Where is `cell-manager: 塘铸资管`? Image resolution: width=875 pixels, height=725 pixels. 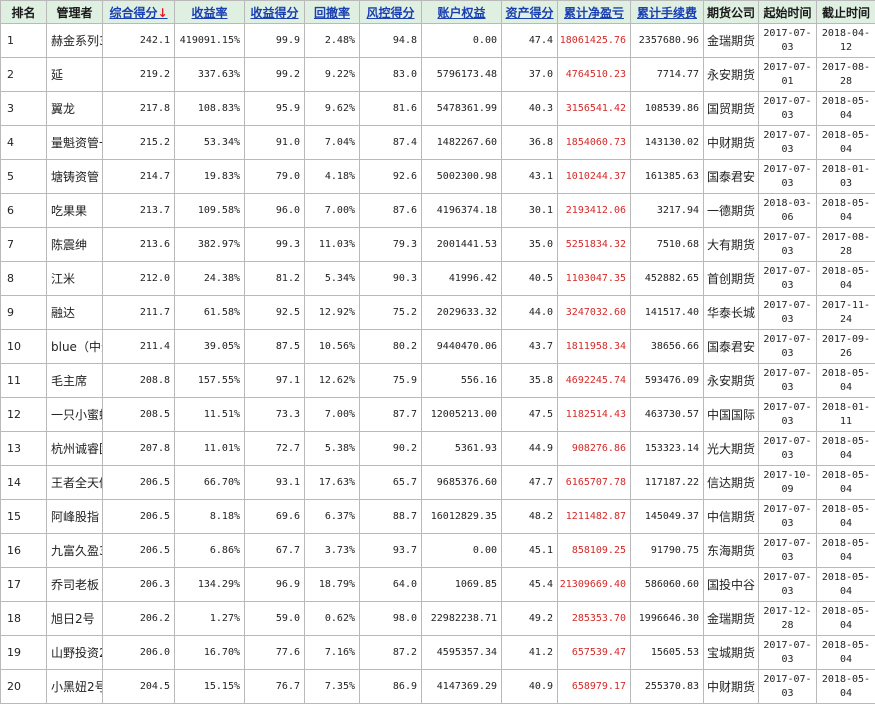 cell-manager: 塘铸资管 is located at coordinates (74, 176).